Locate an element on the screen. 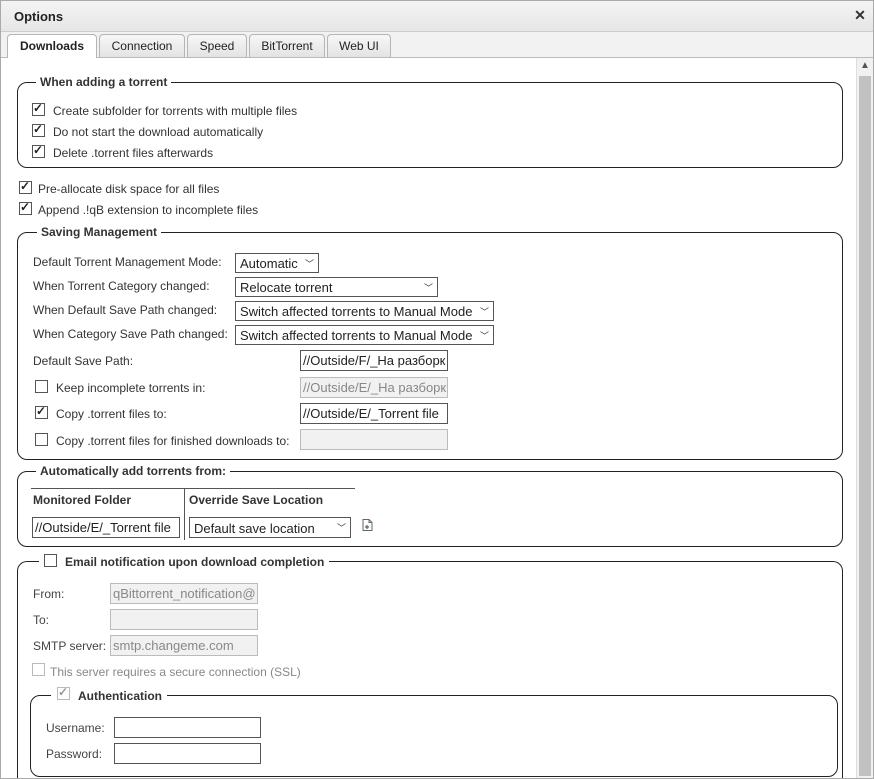 The image size is (874, 779). copy-torrent-checkbox is located at coordinates (41, 411).